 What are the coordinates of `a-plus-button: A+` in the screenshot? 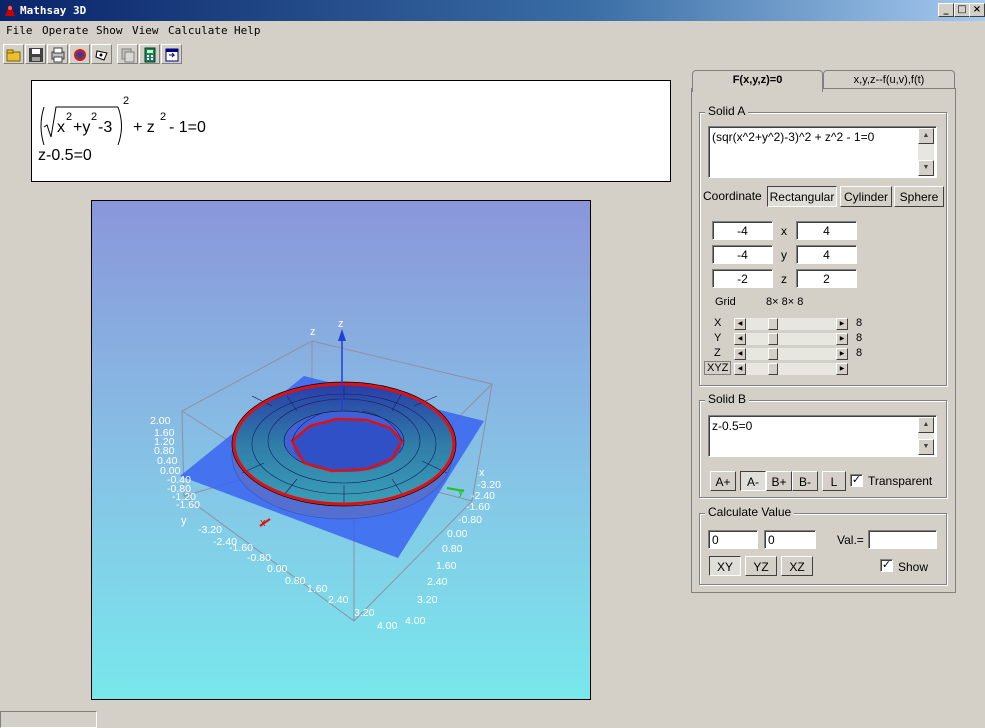 It's located at (723, 481).